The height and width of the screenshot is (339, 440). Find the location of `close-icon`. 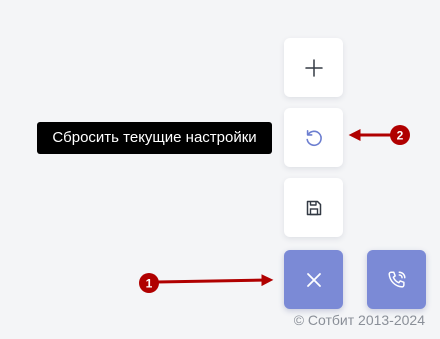

close-icon is located at coordinates (314, 280).